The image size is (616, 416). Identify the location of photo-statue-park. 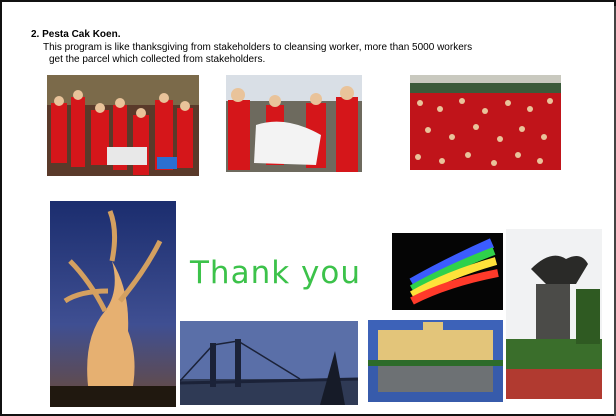
(554, 314).